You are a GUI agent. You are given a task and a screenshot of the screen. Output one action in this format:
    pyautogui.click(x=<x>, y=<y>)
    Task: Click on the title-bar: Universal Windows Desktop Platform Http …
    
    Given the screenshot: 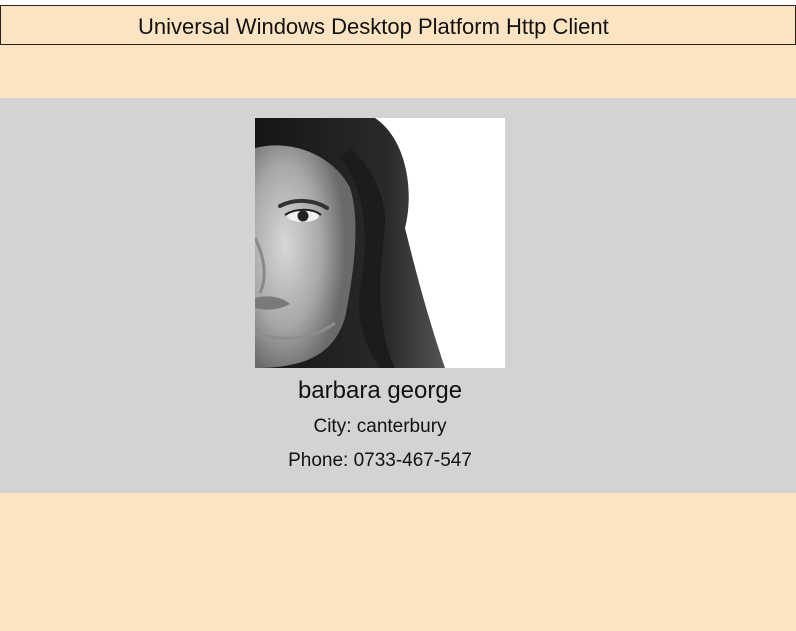 What is the action you would take?
    pyautogui.click(x=398, y=25)
    